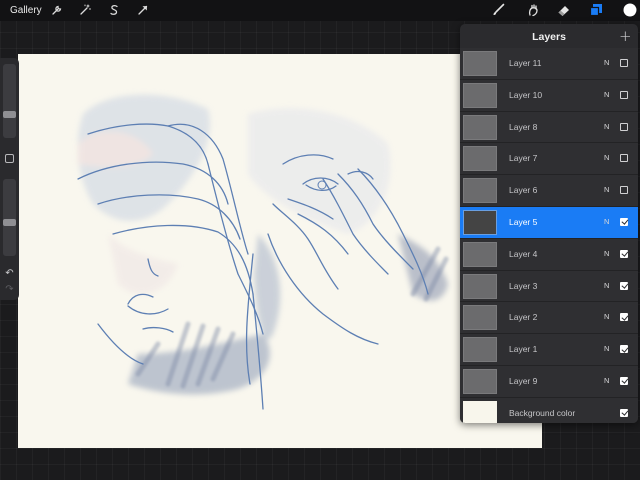 This screenshot has width=640, height=480. Describe the element at coordinates (549, 254) in the screenshot. I see `layer-row: Layer 4 N` at that location.